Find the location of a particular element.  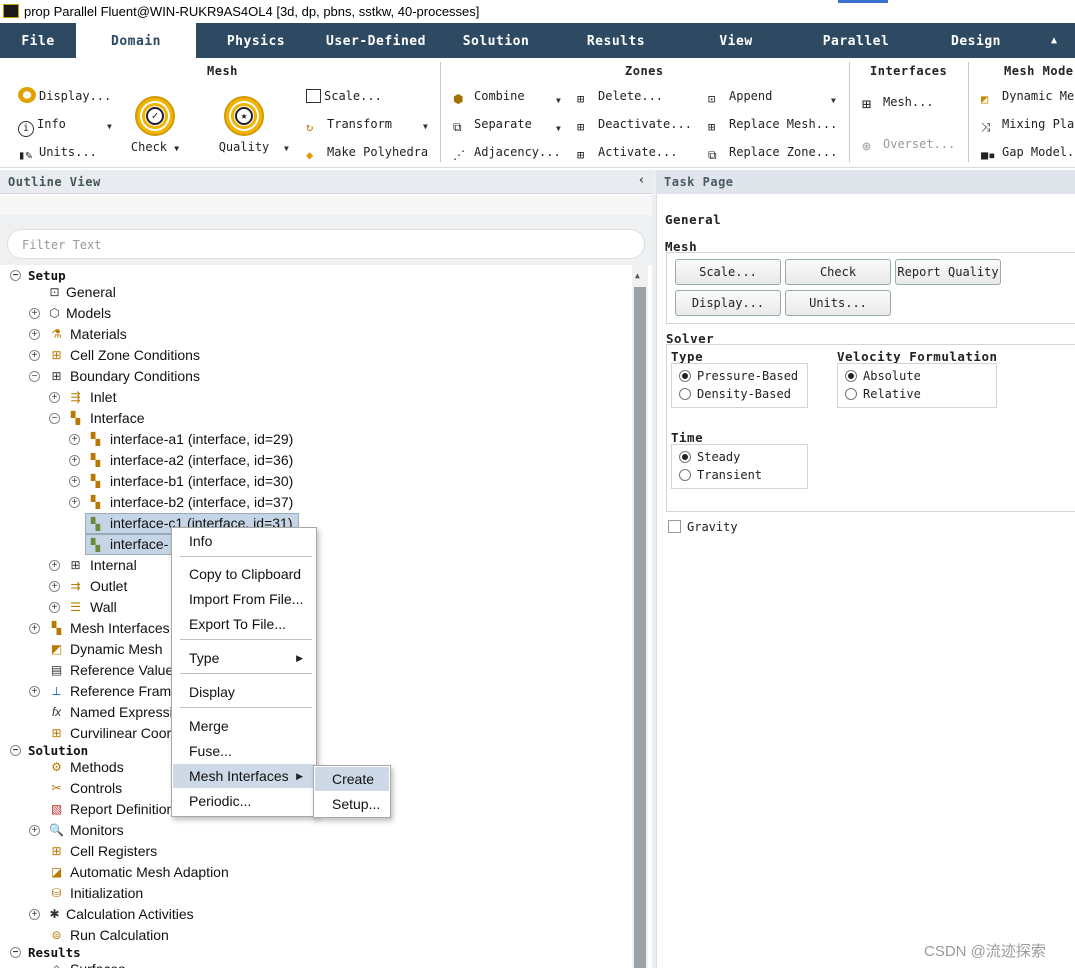

transform-dropdown-icon: ▼ is located at coordinates (425, 126).